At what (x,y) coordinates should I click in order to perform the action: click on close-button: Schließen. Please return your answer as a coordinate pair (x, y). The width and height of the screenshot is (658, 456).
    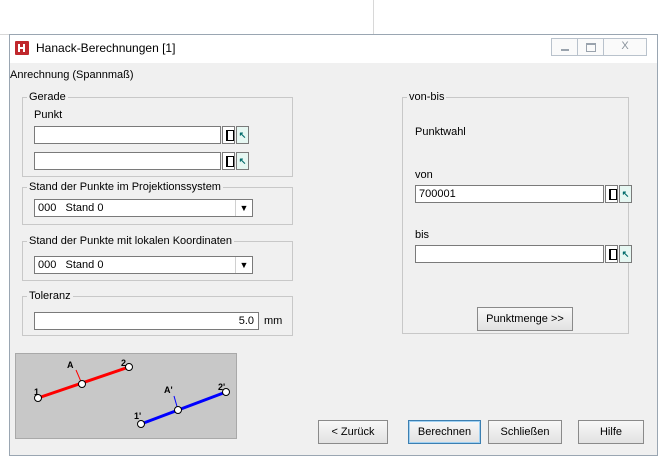
    Looking at the image, I should click on (525, 432).